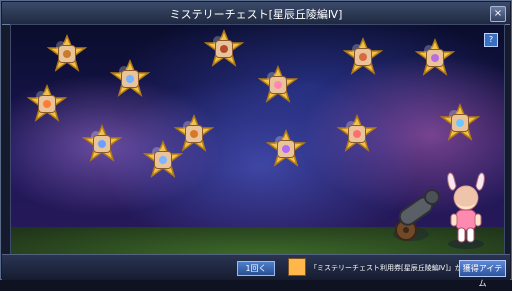 The image size is (512, 291). What do you see at coordinates (466, 210) in the screenshot?
I see `bunny-character-icon` at bounding box center [466, 210].